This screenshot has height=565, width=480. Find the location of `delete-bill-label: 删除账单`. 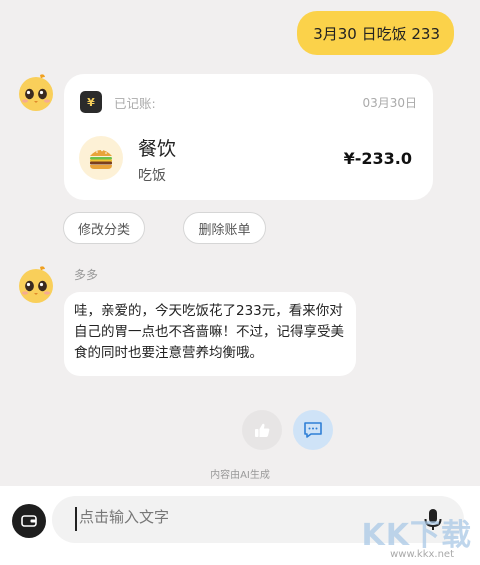

delete-bill-label: 删除账单 is located at coordinates (224, 230).